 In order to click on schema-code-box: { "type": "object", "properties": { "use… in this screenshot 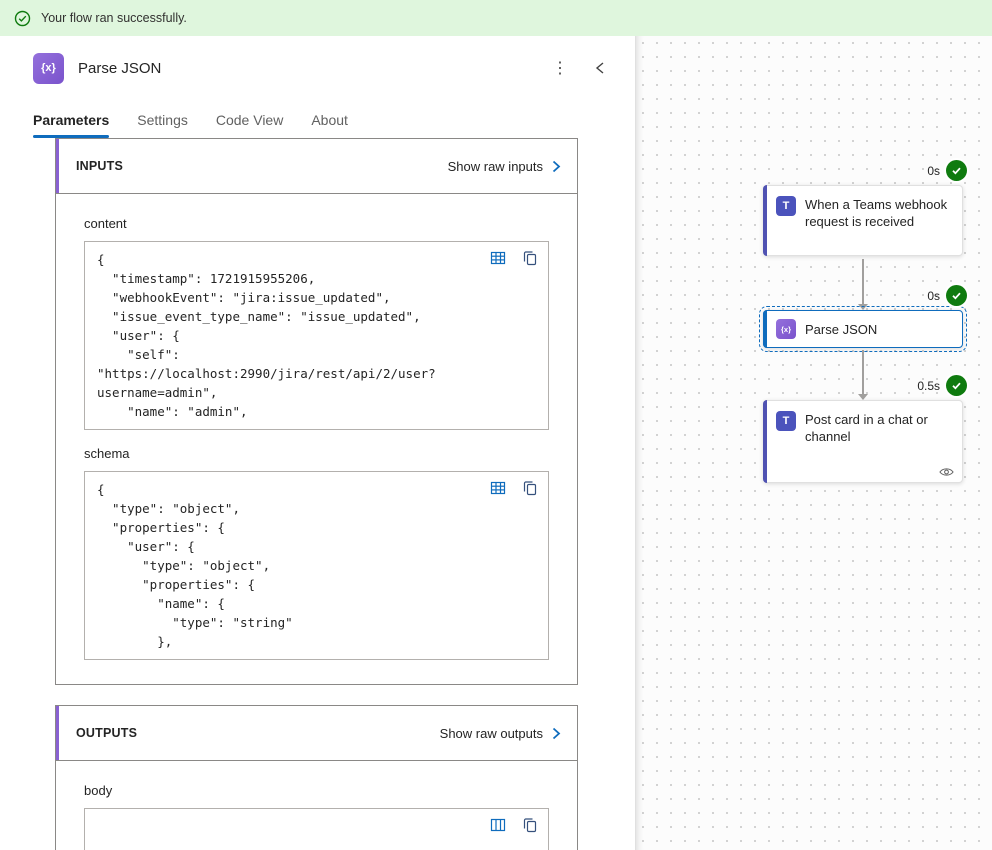, I will do `click(316, 565)`.